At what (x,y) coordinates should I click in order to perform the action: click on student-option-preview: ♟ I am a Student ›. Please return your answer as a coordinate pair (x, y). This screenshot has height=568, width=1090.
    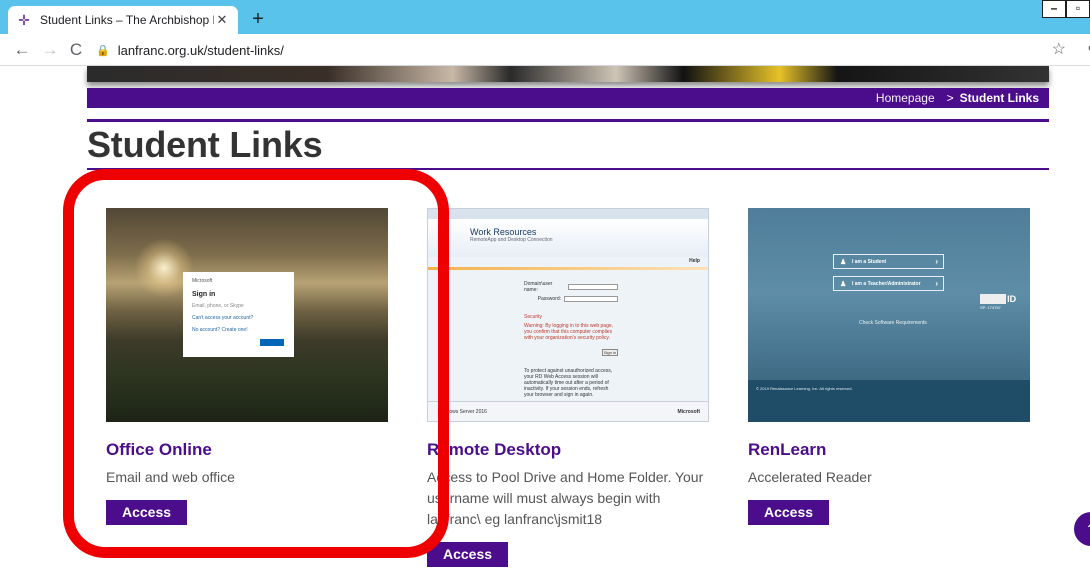
    Looking at the image, I should click on (888, 261).